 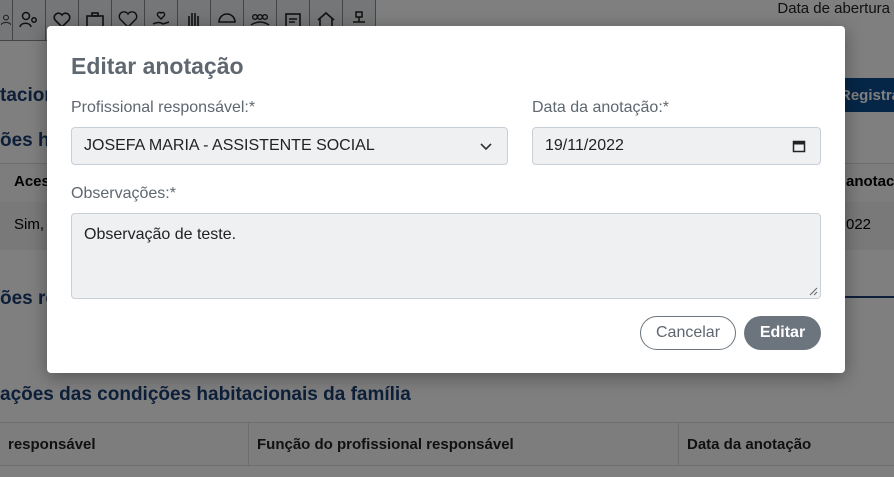 What do you see at coordinates (799, 146) in the screenshot?
I see `calendar-icon` at bounding box center [799, 146].